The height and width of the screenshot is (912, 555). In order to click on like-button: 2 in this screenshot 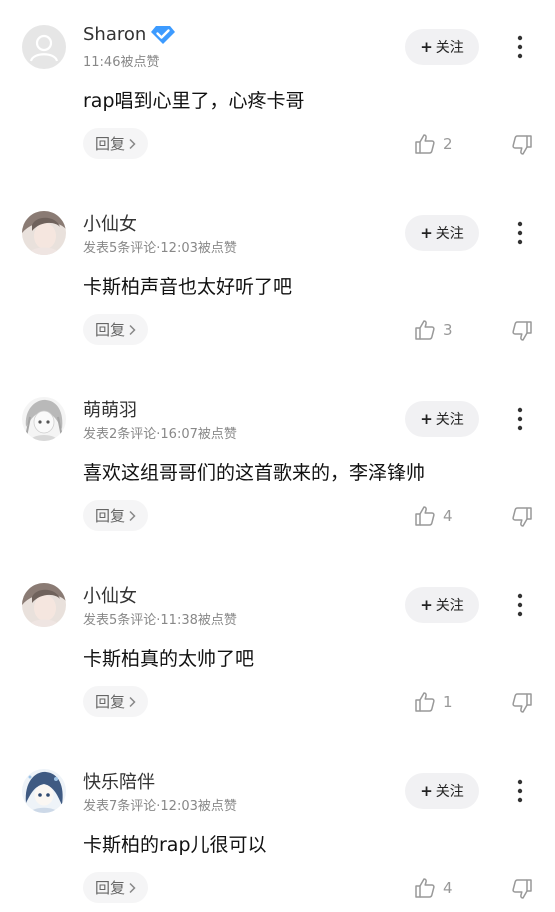, I will do `click(433, 144)`.